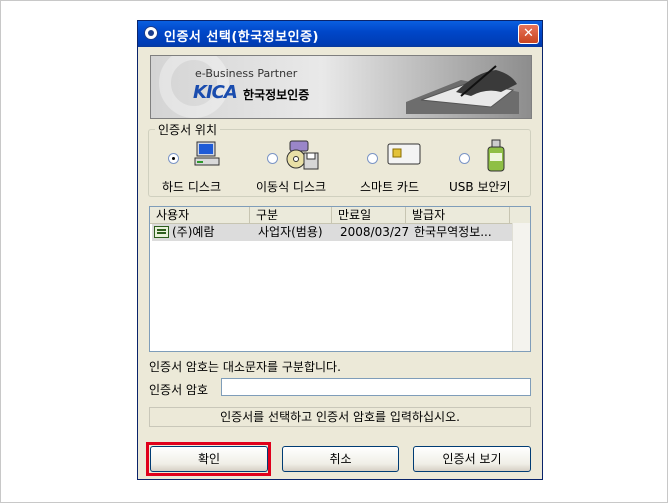 The width and height of the screenshot is (668, 503). What do you see at coordinates (404, 154) in the screenshot?
I see `smart-card-icon` at bounding box center [404, 154].